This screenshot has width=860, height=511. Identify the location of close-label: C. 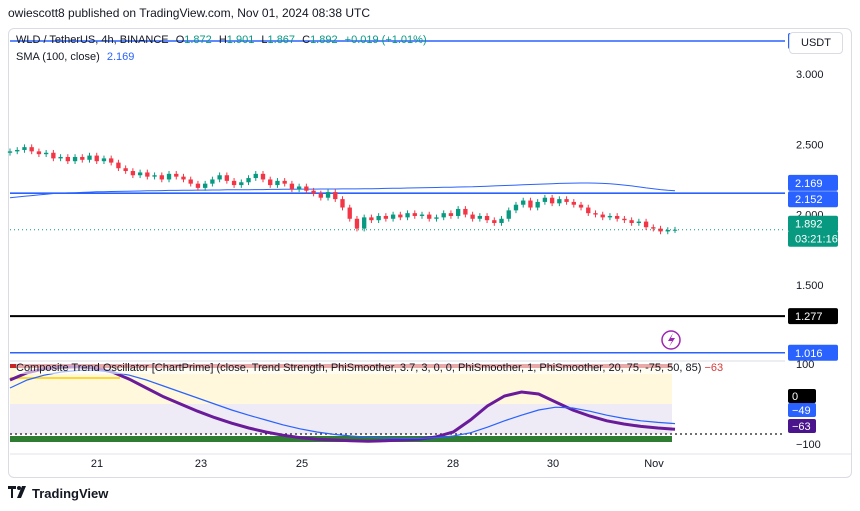
(306, 40).